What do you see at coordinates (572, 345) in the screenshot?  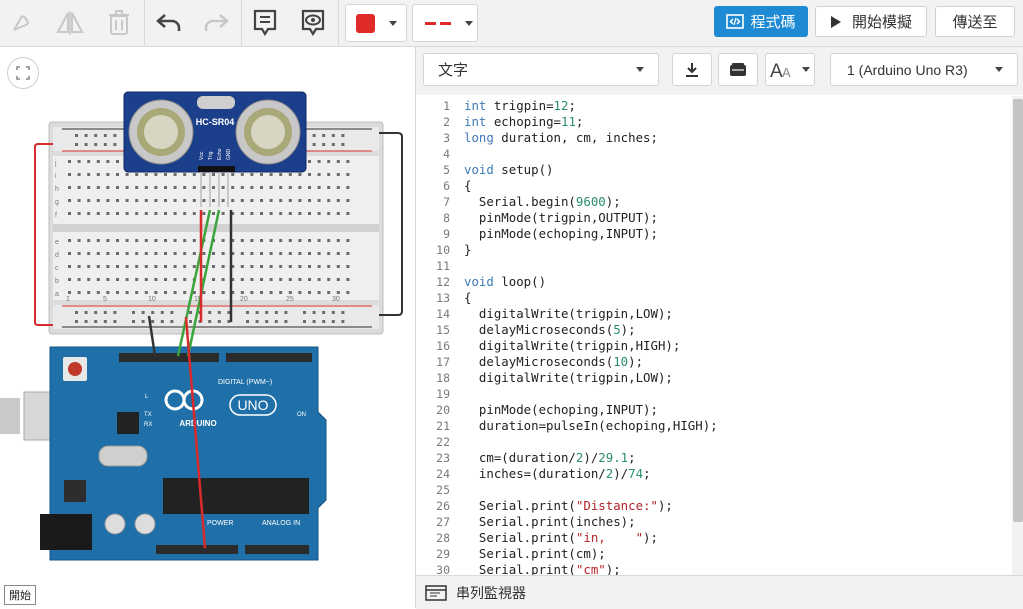 I see `code-line: digitalWrite(trigpin,HIGH);` at bounding box center [572, 345].